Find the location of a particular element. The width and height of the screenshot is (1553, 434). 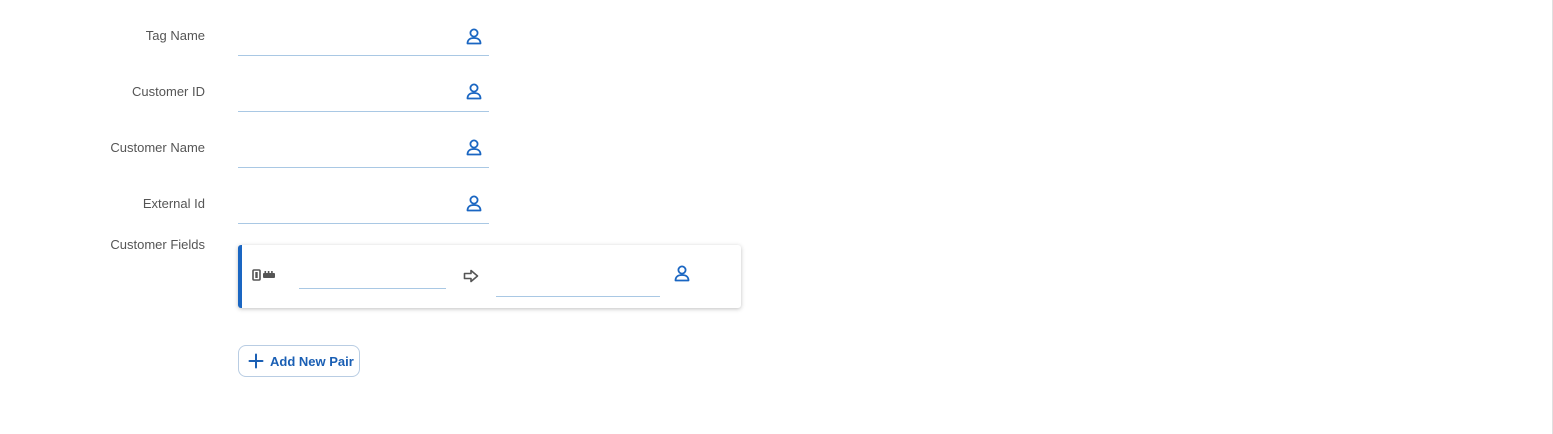

external-id-field is located at coordinates (363, 212).